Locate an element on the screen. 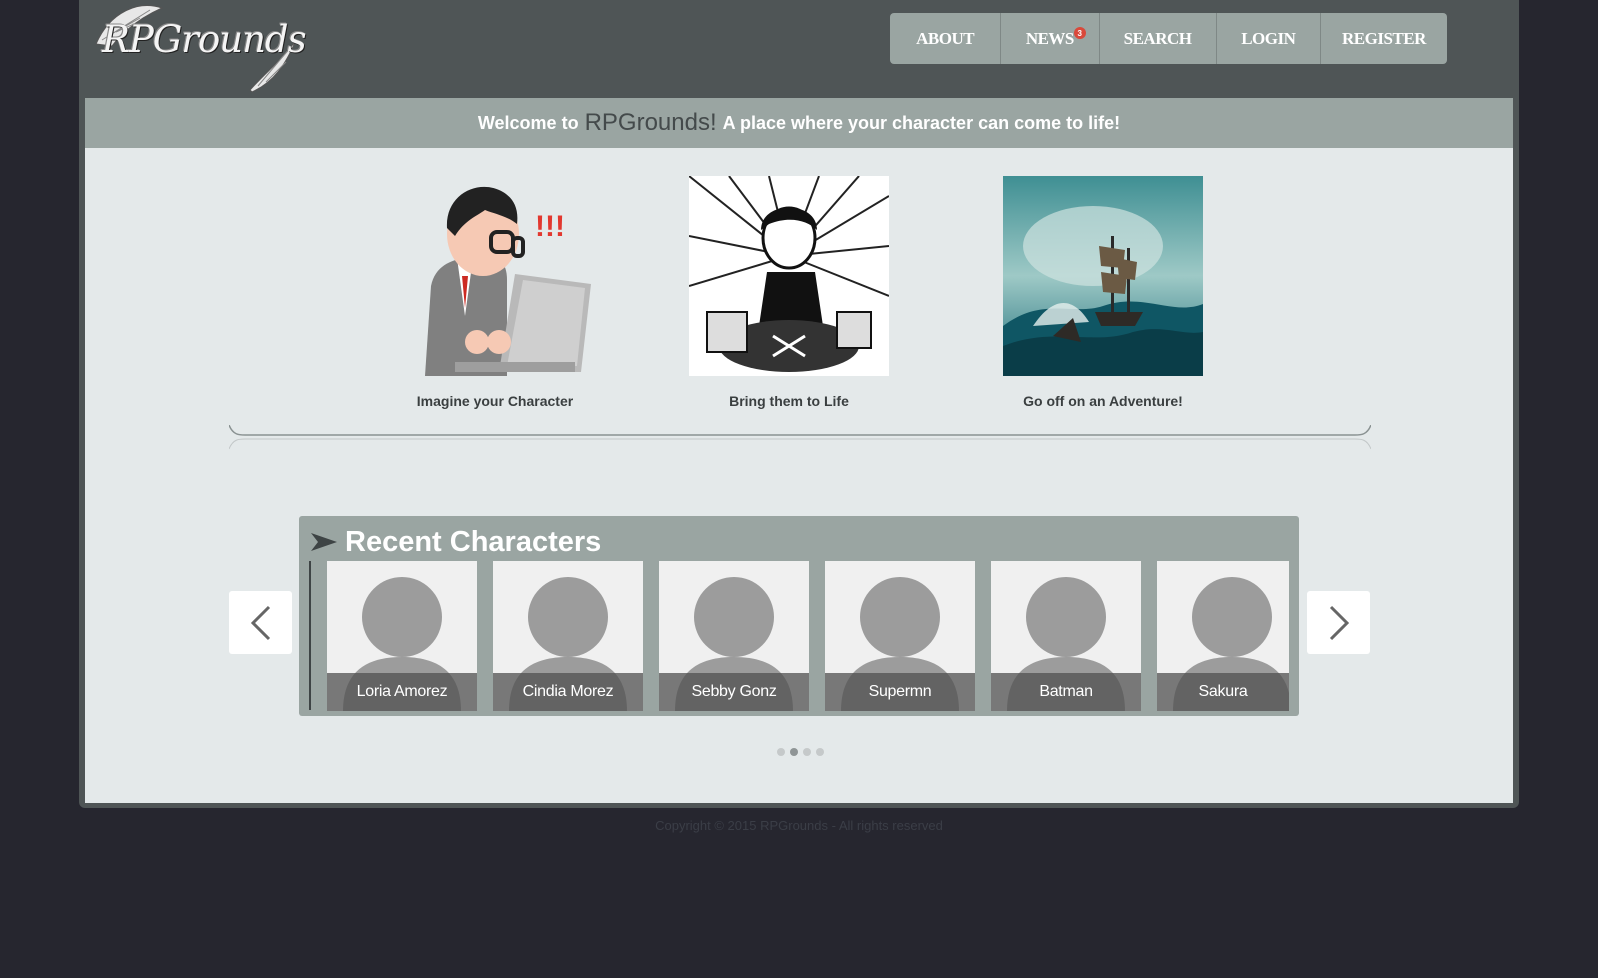 This screenshot has width=1598, height=978. nav-search-label: SEARCH is located at coordinates (1157, 38).